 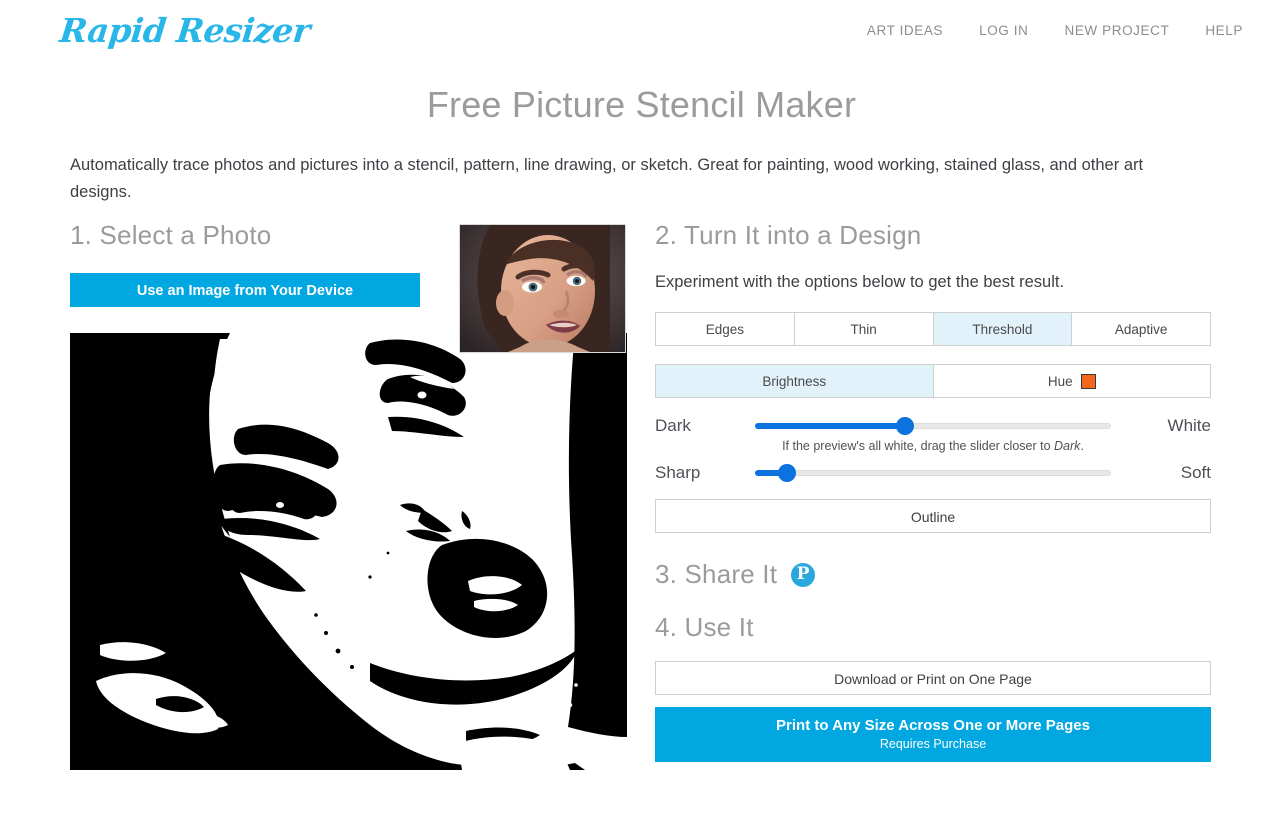 What do you see at coordinates (1224, 30) in the screenshot?
I see `nav-item-help: HELP` at bounding box center [1224, 30].